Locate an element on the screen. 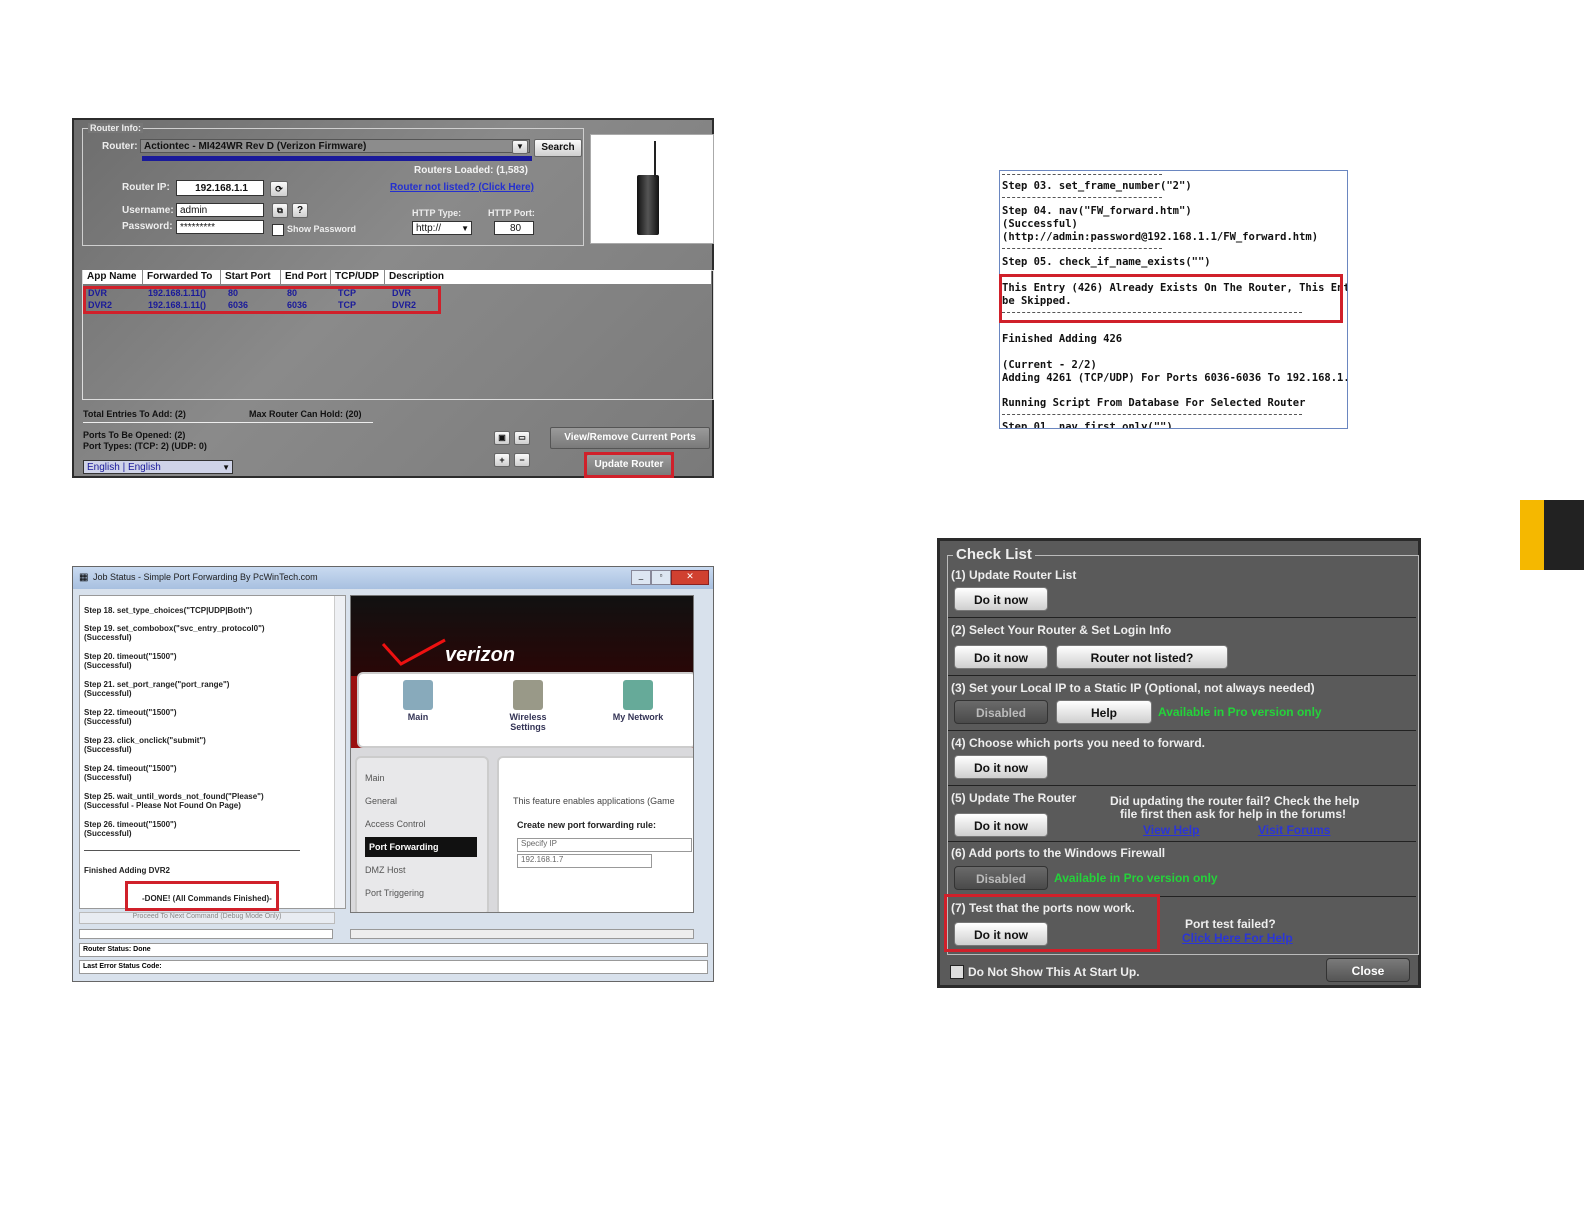  specify-ip-value: Specify IP is located at coordinates (539, 843).